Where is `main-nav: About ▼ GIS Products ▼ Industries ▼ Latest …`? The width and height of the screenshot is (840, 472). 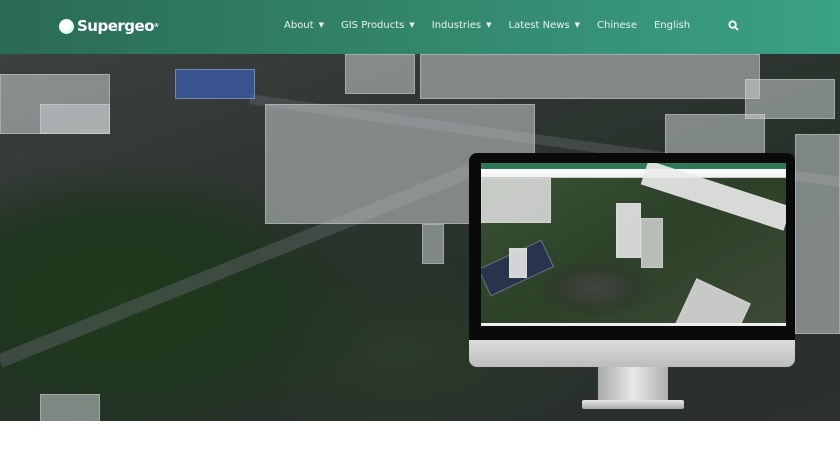 main-nav: About ▼ GIS Products ▼ Industries ▼ Latest … is located at coordinates (487, 25).